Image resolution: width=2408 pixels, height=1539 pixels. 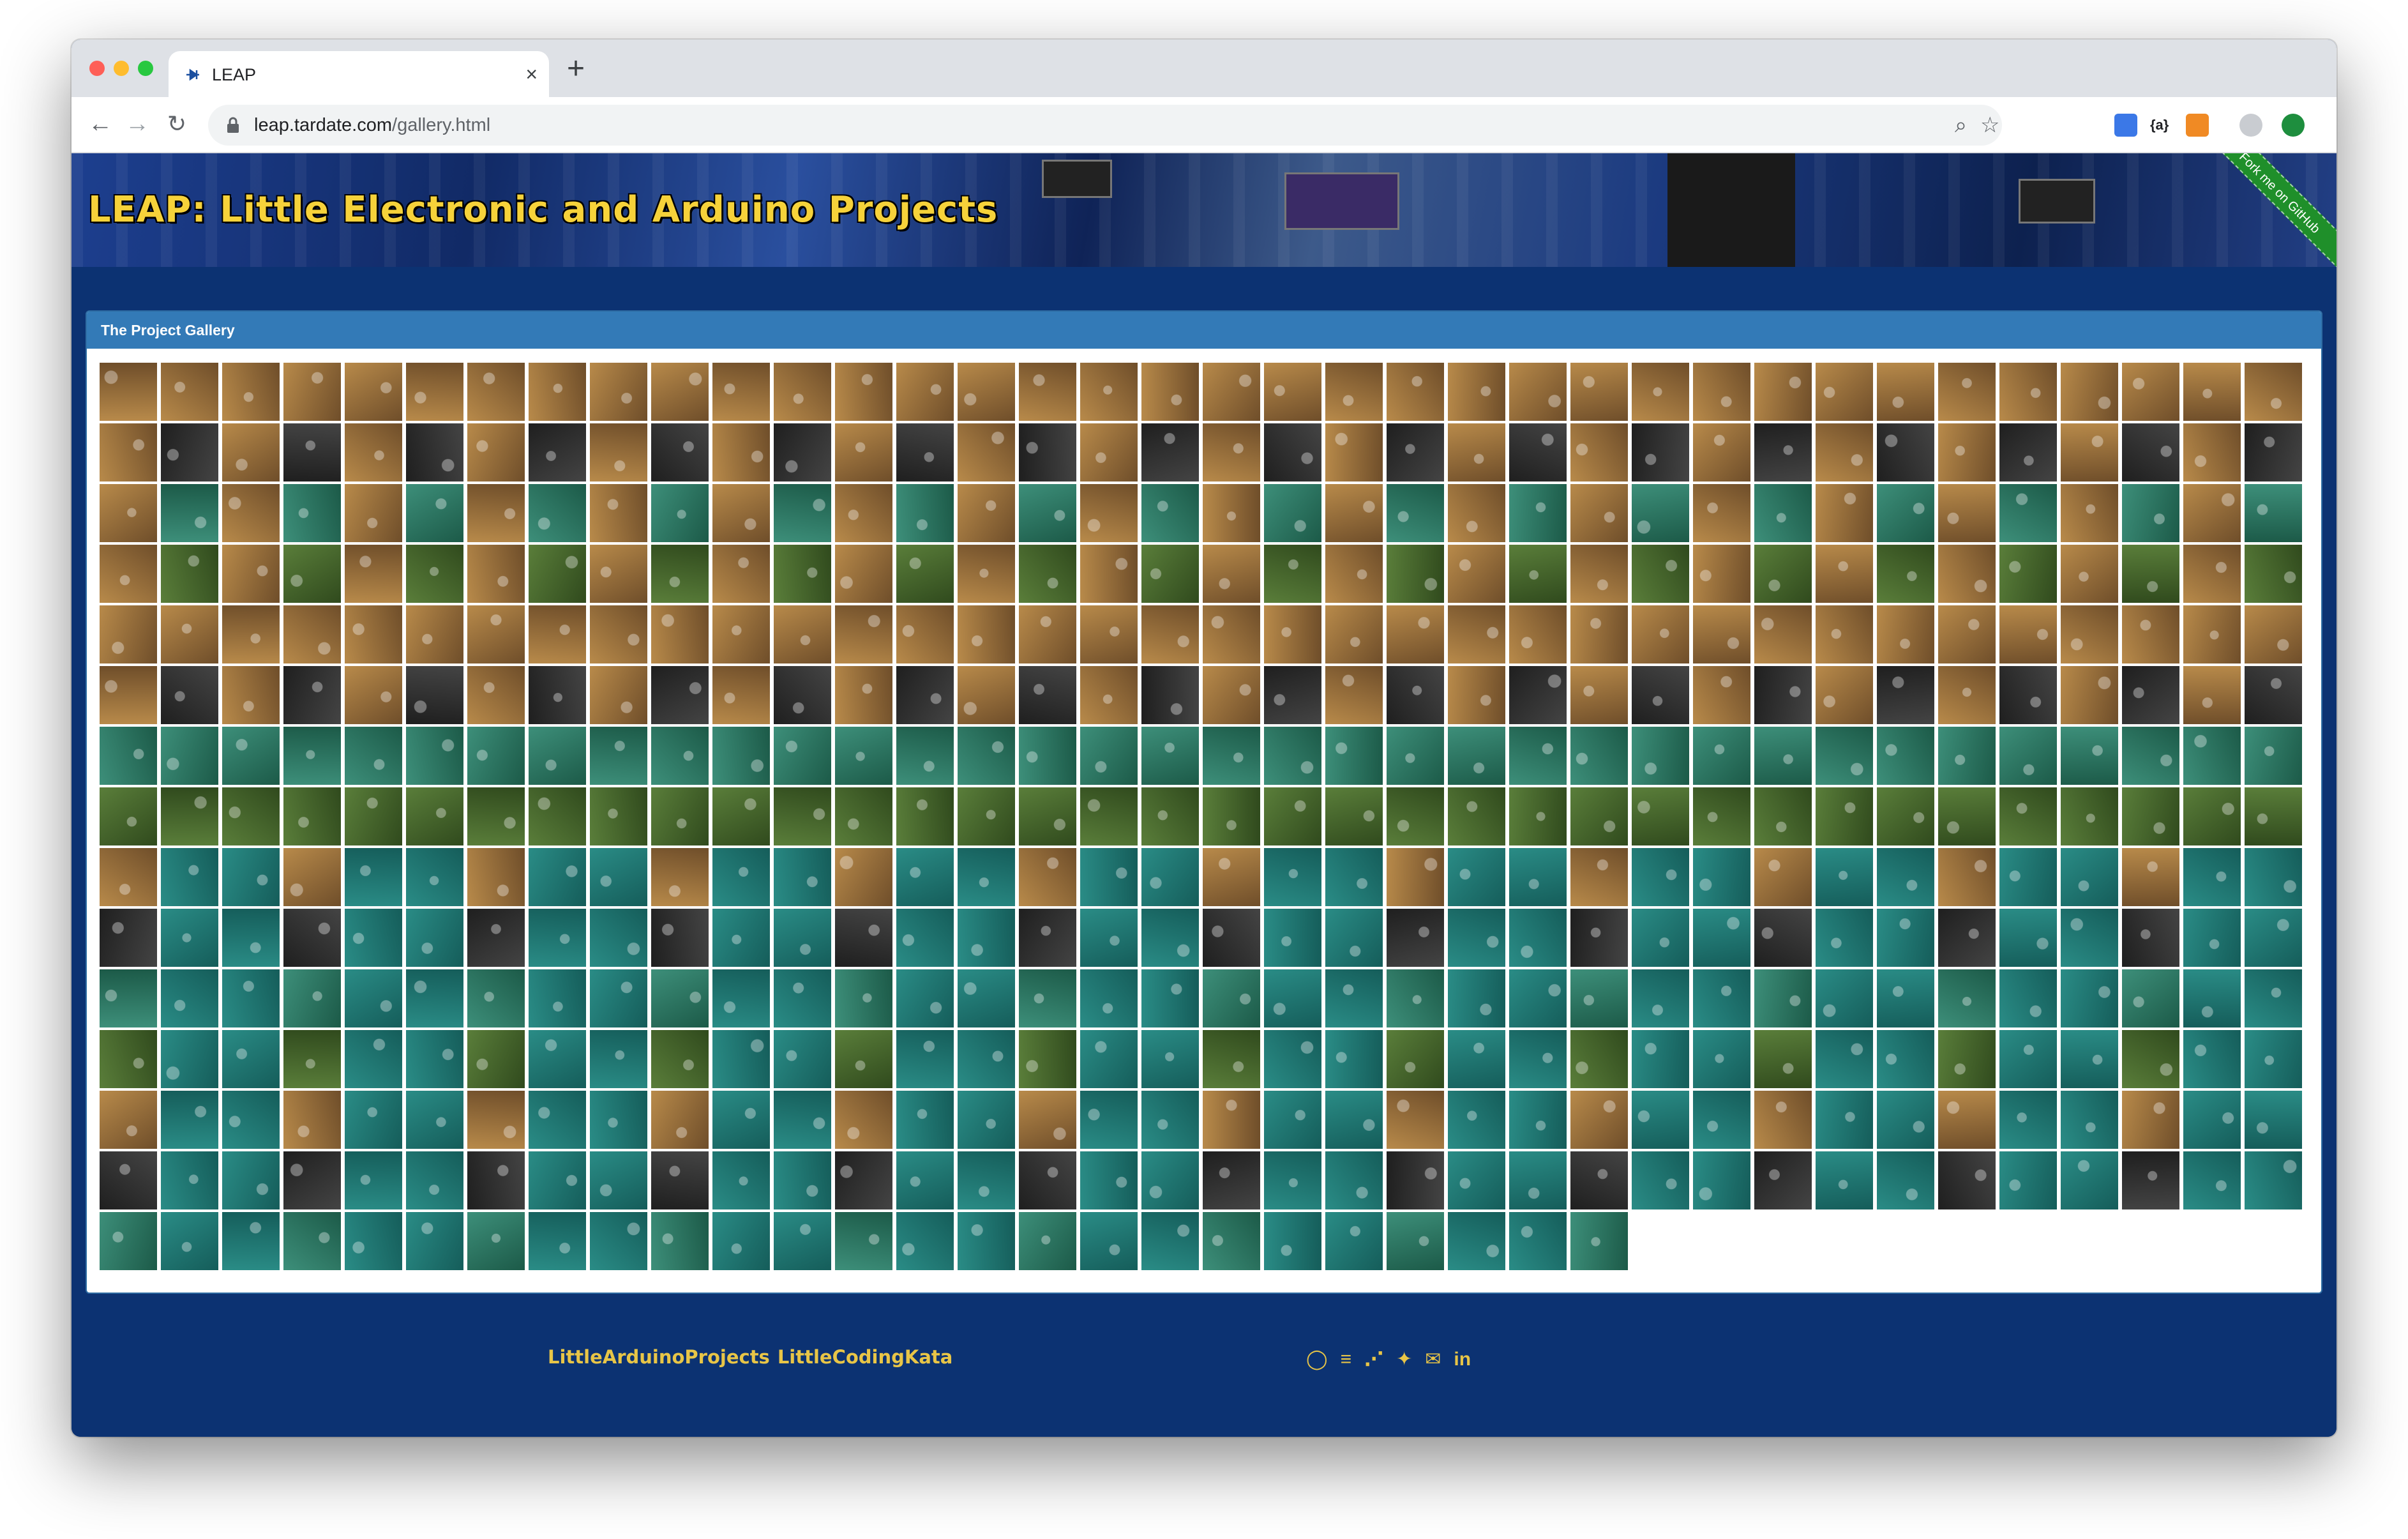 What do you see at coordinates (2161, 125) in the screenshot?
I see `extension-json-icon: {a}` at bounding box center [2161, 125].